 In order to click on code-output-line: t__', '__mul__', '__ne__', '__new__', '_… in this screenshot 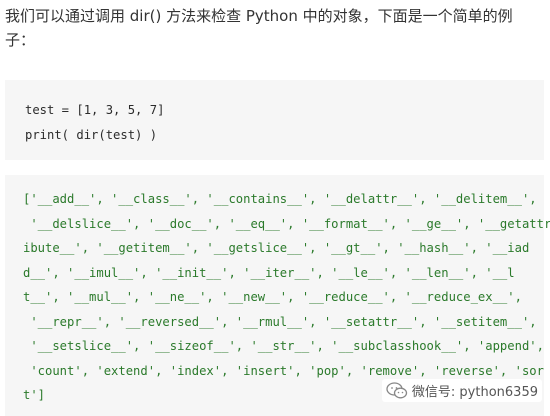, I will do `click(272, 297)`.